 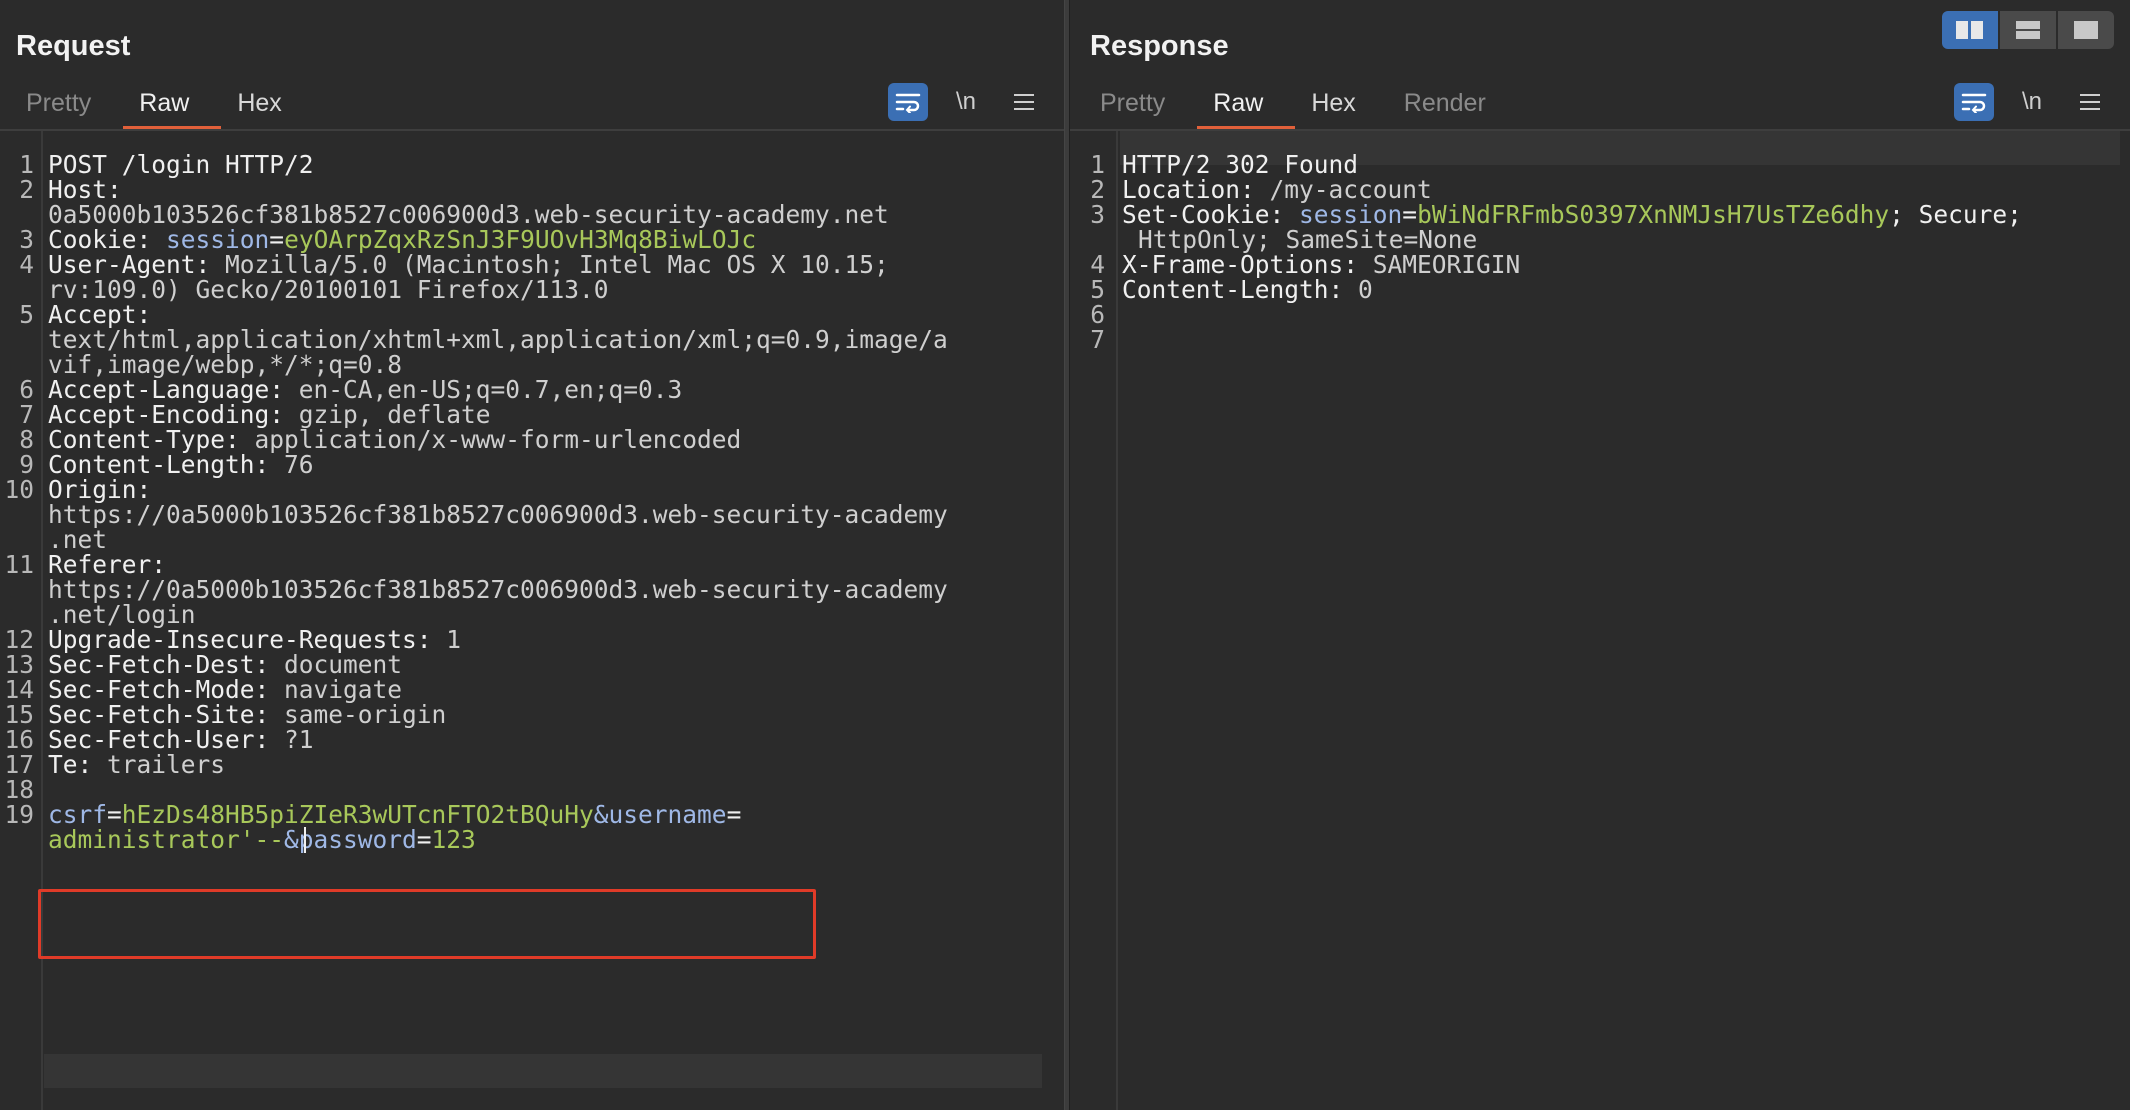 I want to click on layout-toggle, so click(x=2027, y=30).